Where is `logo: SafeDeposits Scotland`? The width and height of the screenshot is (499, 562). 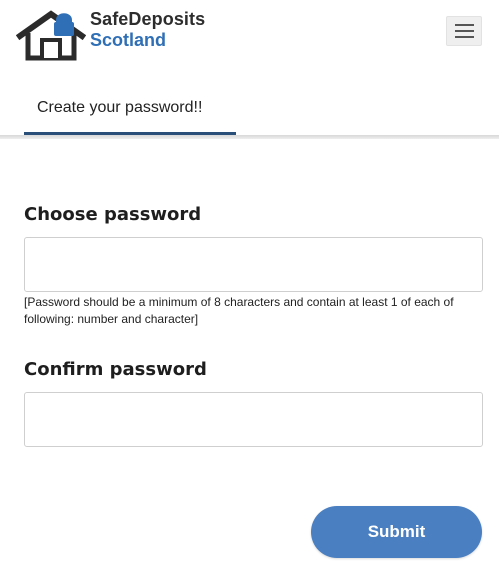 logo: SafeDeposits Scotland is located at coordinates (121, 34).